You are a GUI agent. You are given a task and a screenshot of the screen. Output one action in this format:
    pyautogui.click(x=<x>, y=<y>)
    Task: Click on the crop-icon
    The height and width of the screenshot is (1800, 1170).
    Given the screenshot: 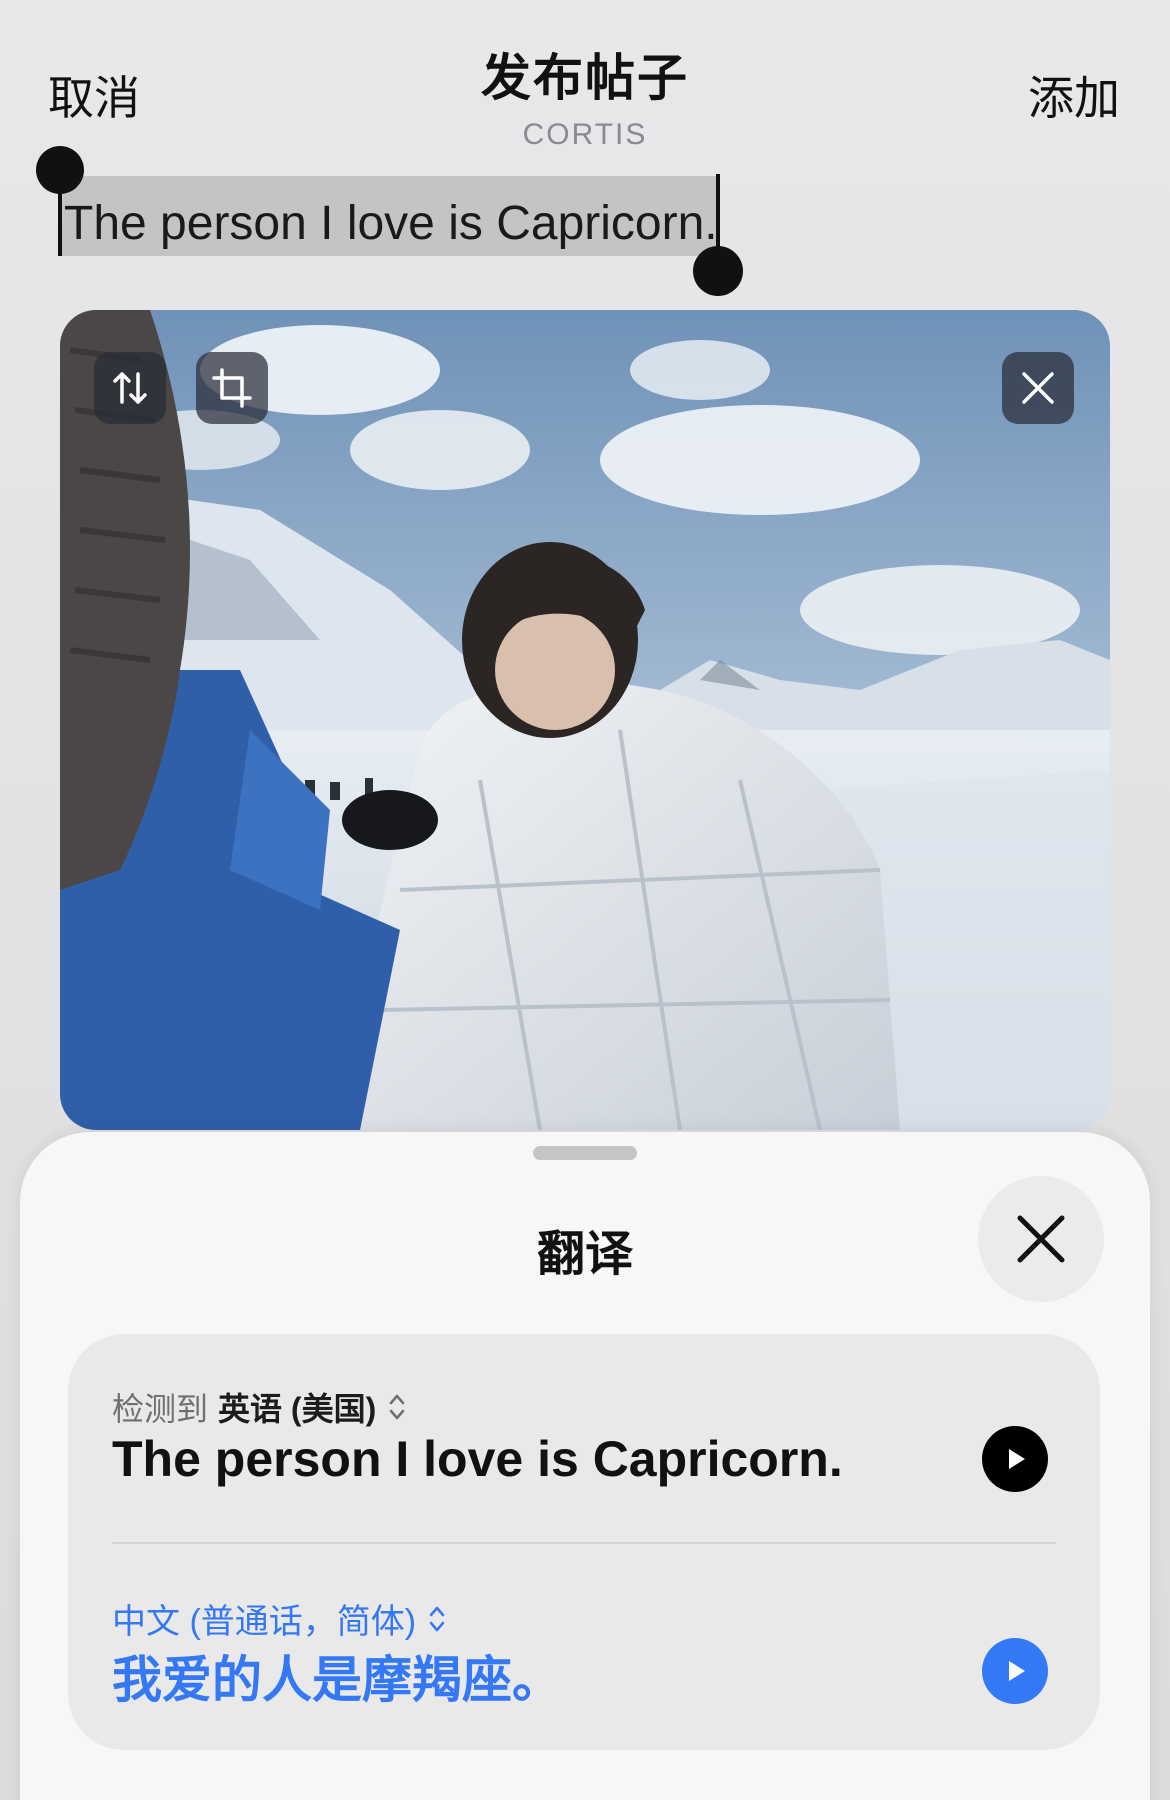 What is the action you would take?
    pyautogui.click(x=232, y=388)
    